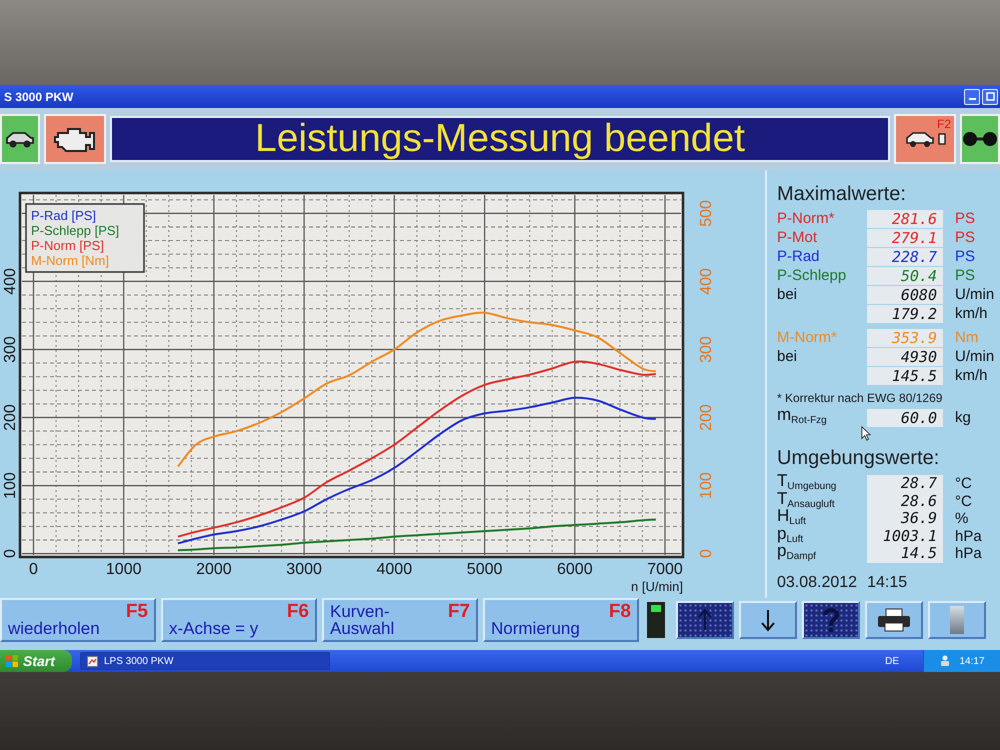  What do you see at coordinates (484, 569) in the screenshot?
I see `axis-tick-label: 5000` at bounding box center [484, 569].